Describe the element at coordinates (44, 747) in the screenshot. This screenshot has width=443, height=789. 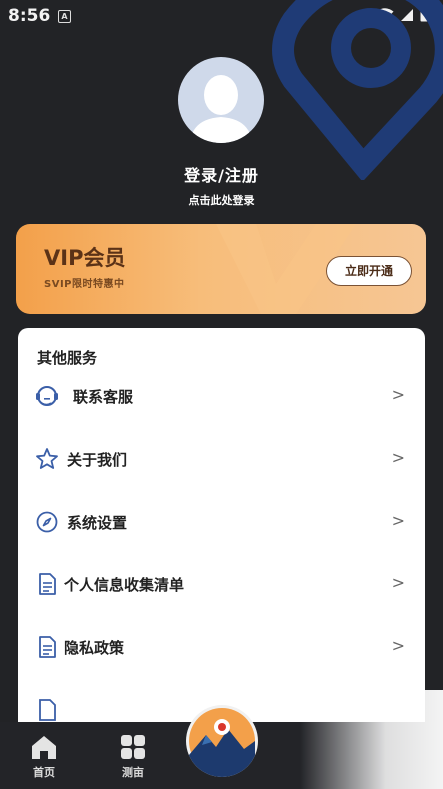
I see `home-icon` at that location.